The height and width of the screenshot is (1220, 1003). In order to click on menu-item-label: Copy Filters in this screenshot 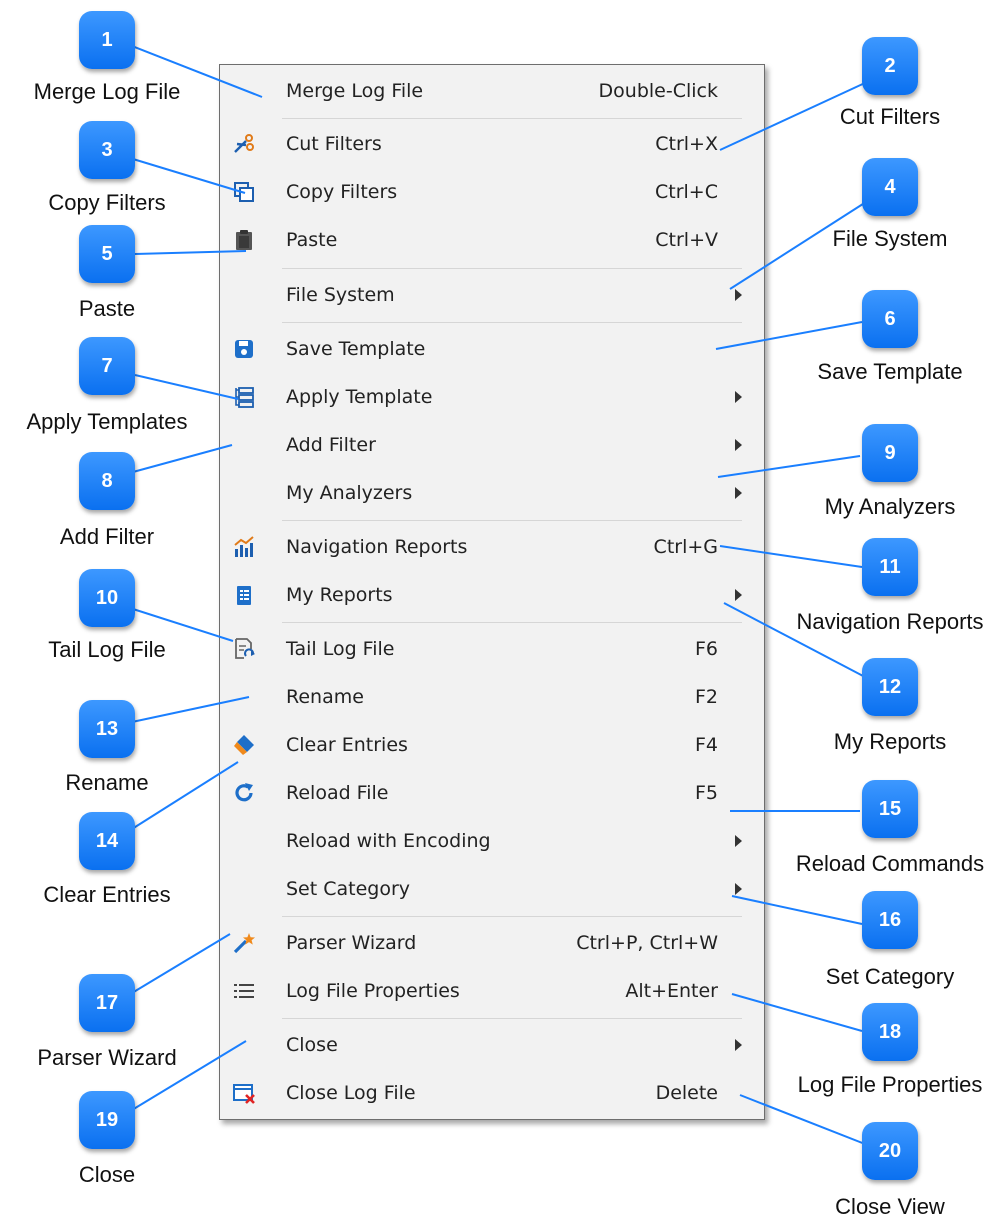, I will do `click(342, 192)`.